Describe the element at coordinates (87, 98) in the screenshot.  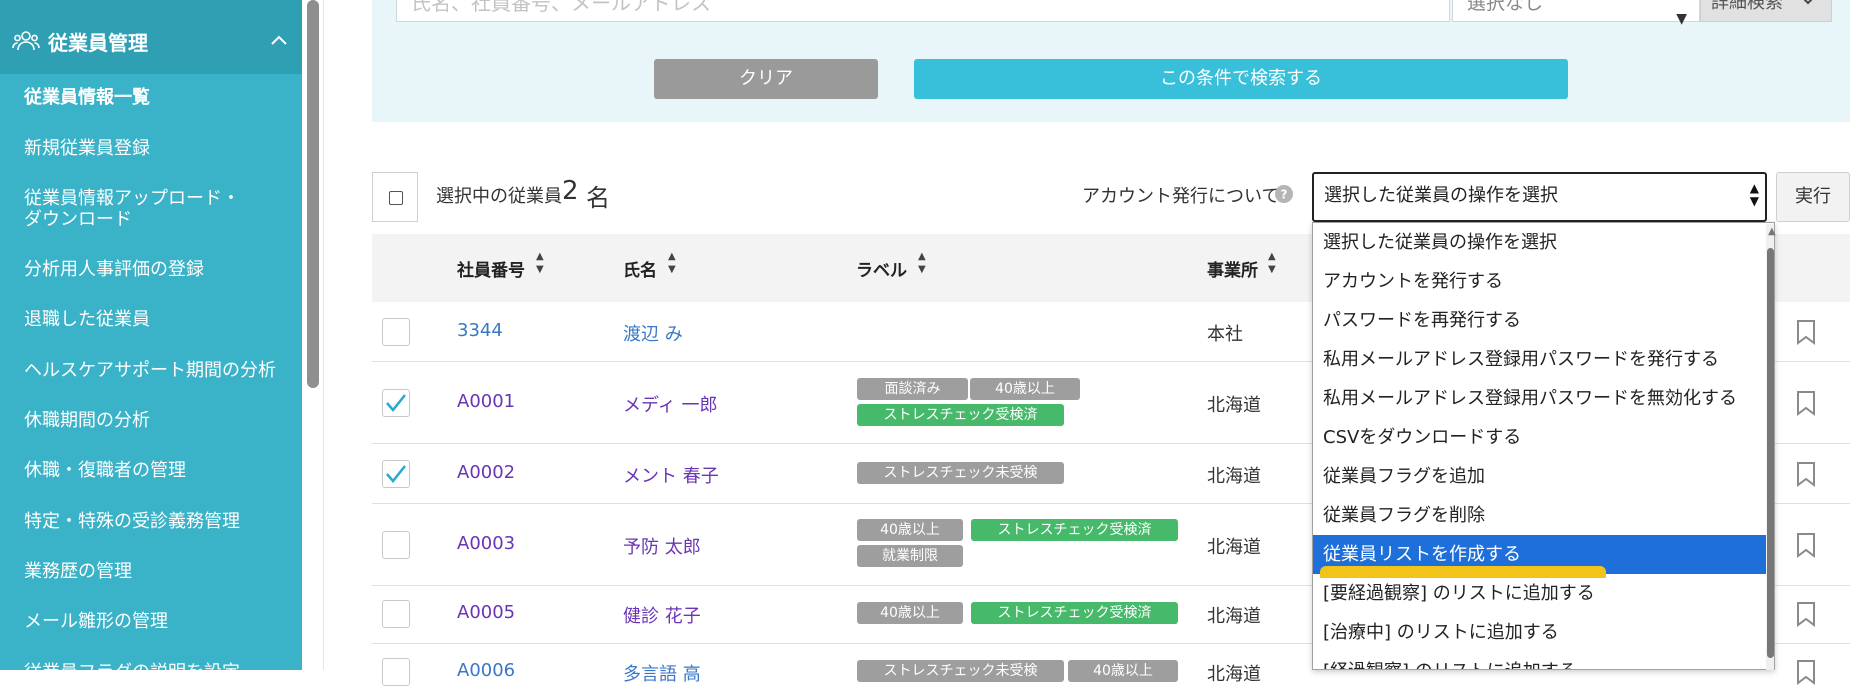
I see `sidebar-item-employee-list: 従業員情報一覧` at that location.